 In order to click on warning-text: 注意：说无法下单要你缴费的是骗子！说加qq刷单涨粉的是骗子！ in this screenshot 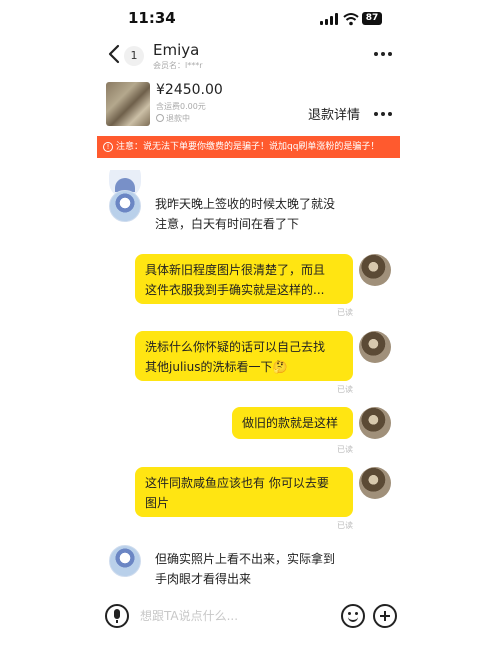, I will do `click(248, 147)`.